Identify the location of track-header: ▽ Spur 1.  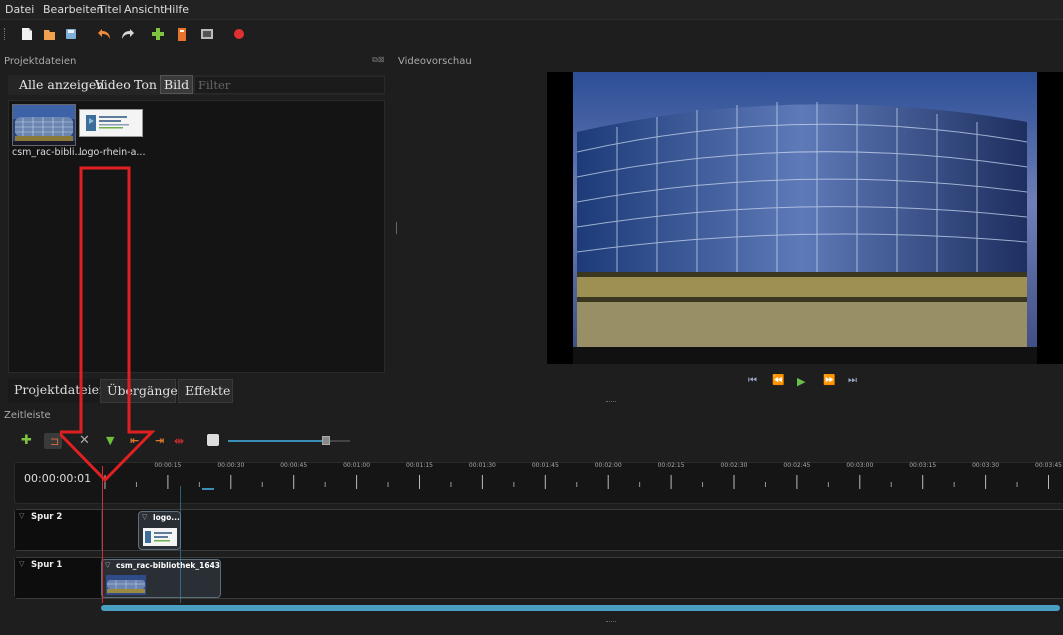
(58, 578).